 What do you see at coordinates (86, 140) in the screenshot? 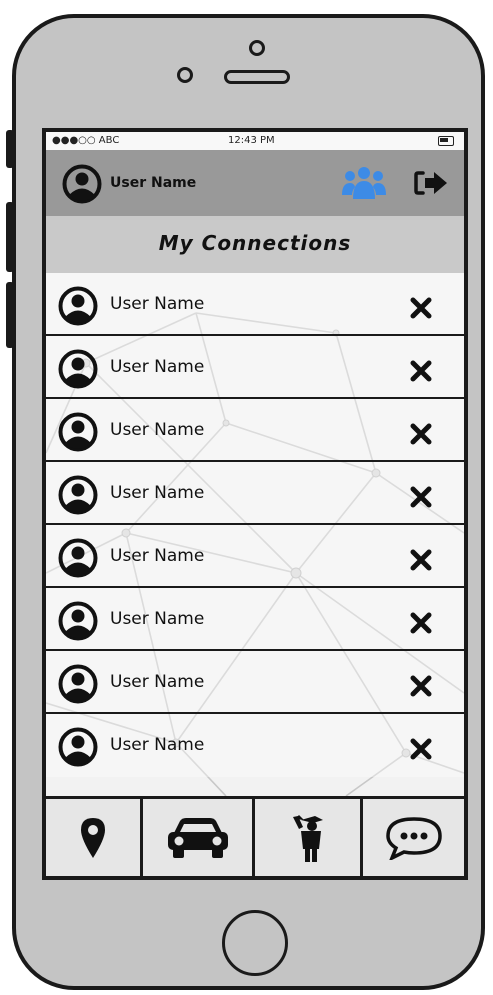
I see `carrier-label: ●●●○○ ABC` at bounding box center [86, 140].